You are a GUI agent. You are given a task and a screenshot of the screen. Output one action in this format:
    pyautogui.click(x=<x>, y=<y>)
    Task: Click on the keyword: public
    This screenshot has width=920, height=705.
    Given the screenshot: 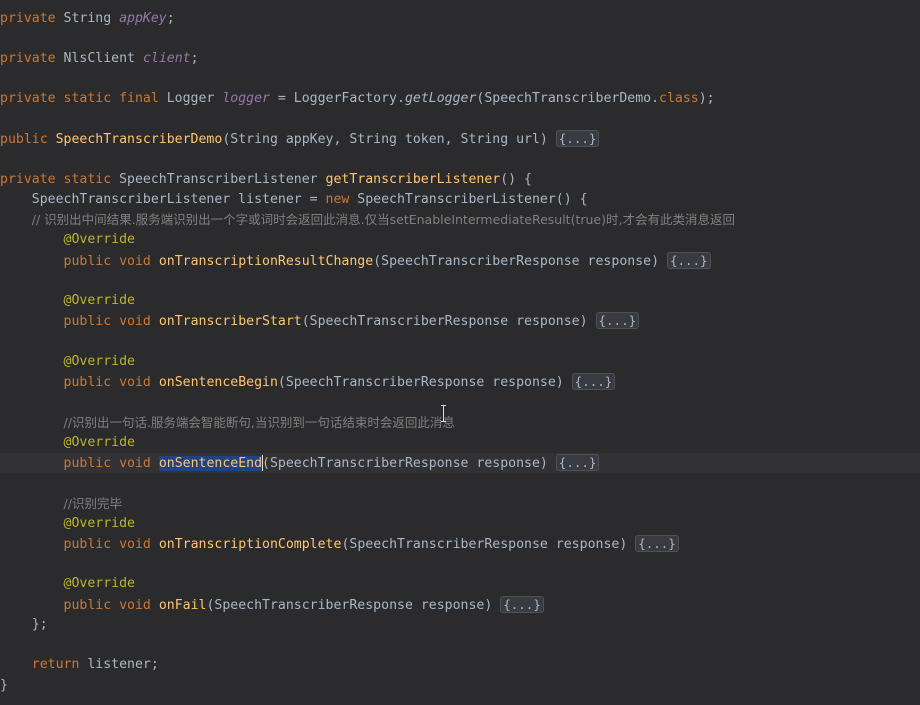 What is the action you would take?
    pyautogui.click(x=28, y=139)
    